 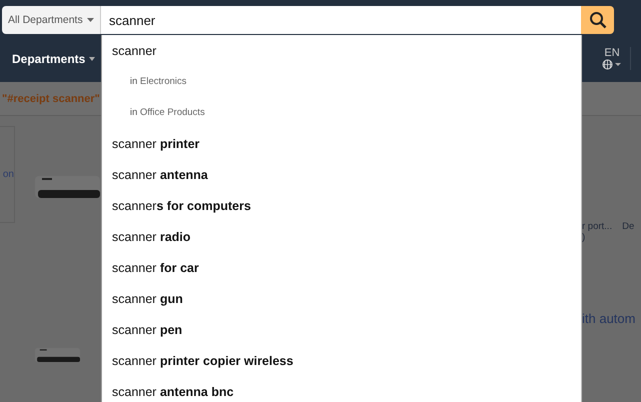 I want to click on search-button, so click(x=597, y=20).